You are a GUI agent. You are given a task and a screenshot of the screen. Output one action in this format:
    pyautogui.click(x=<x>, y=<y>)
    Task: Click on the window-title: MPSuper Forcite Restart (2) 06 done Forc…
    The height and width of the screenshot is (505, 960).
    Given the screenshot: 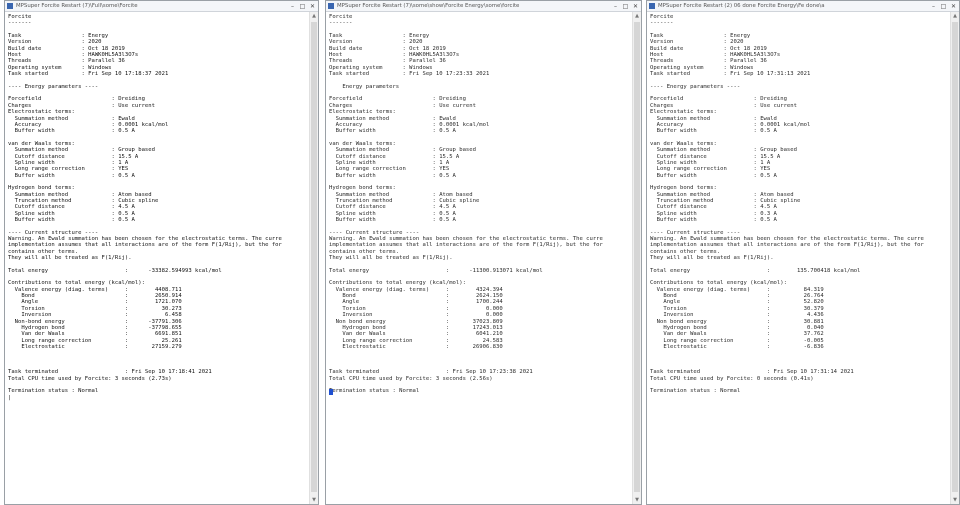 What is the action you would take?
    pyautogui.click(x=741, y=6)
    